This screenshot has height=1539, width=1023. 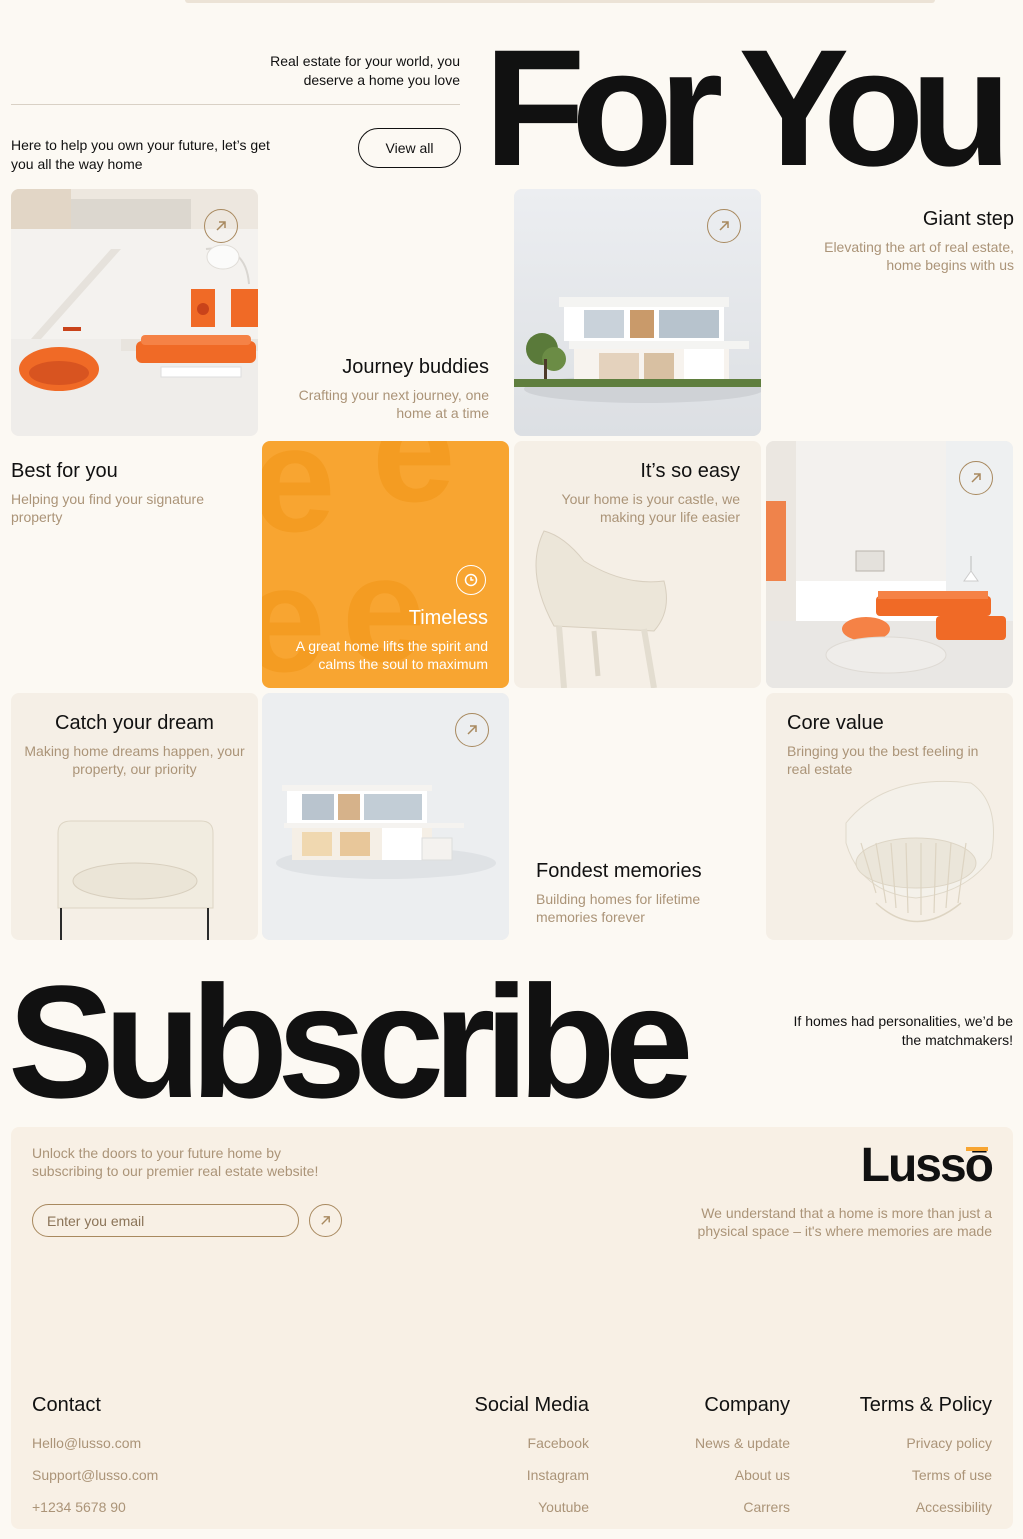 I want to click on company-column: Company News & update About us Carrers, so click(x=720, y=1454).